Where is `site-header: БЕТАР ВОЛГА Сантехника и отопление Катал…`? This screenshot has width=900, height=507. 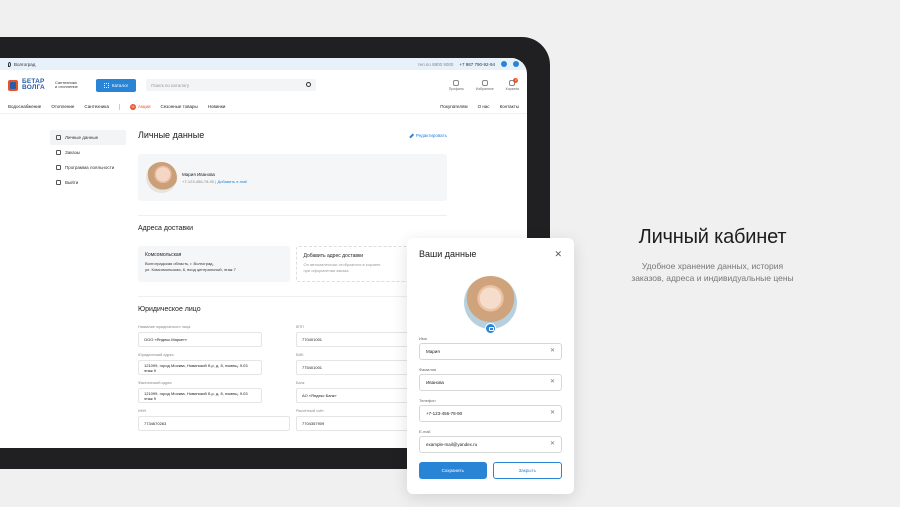 site-header: БЕТАР ВОЛГА Сантехника и отопление Катал… is located at coordinates (263, 85).